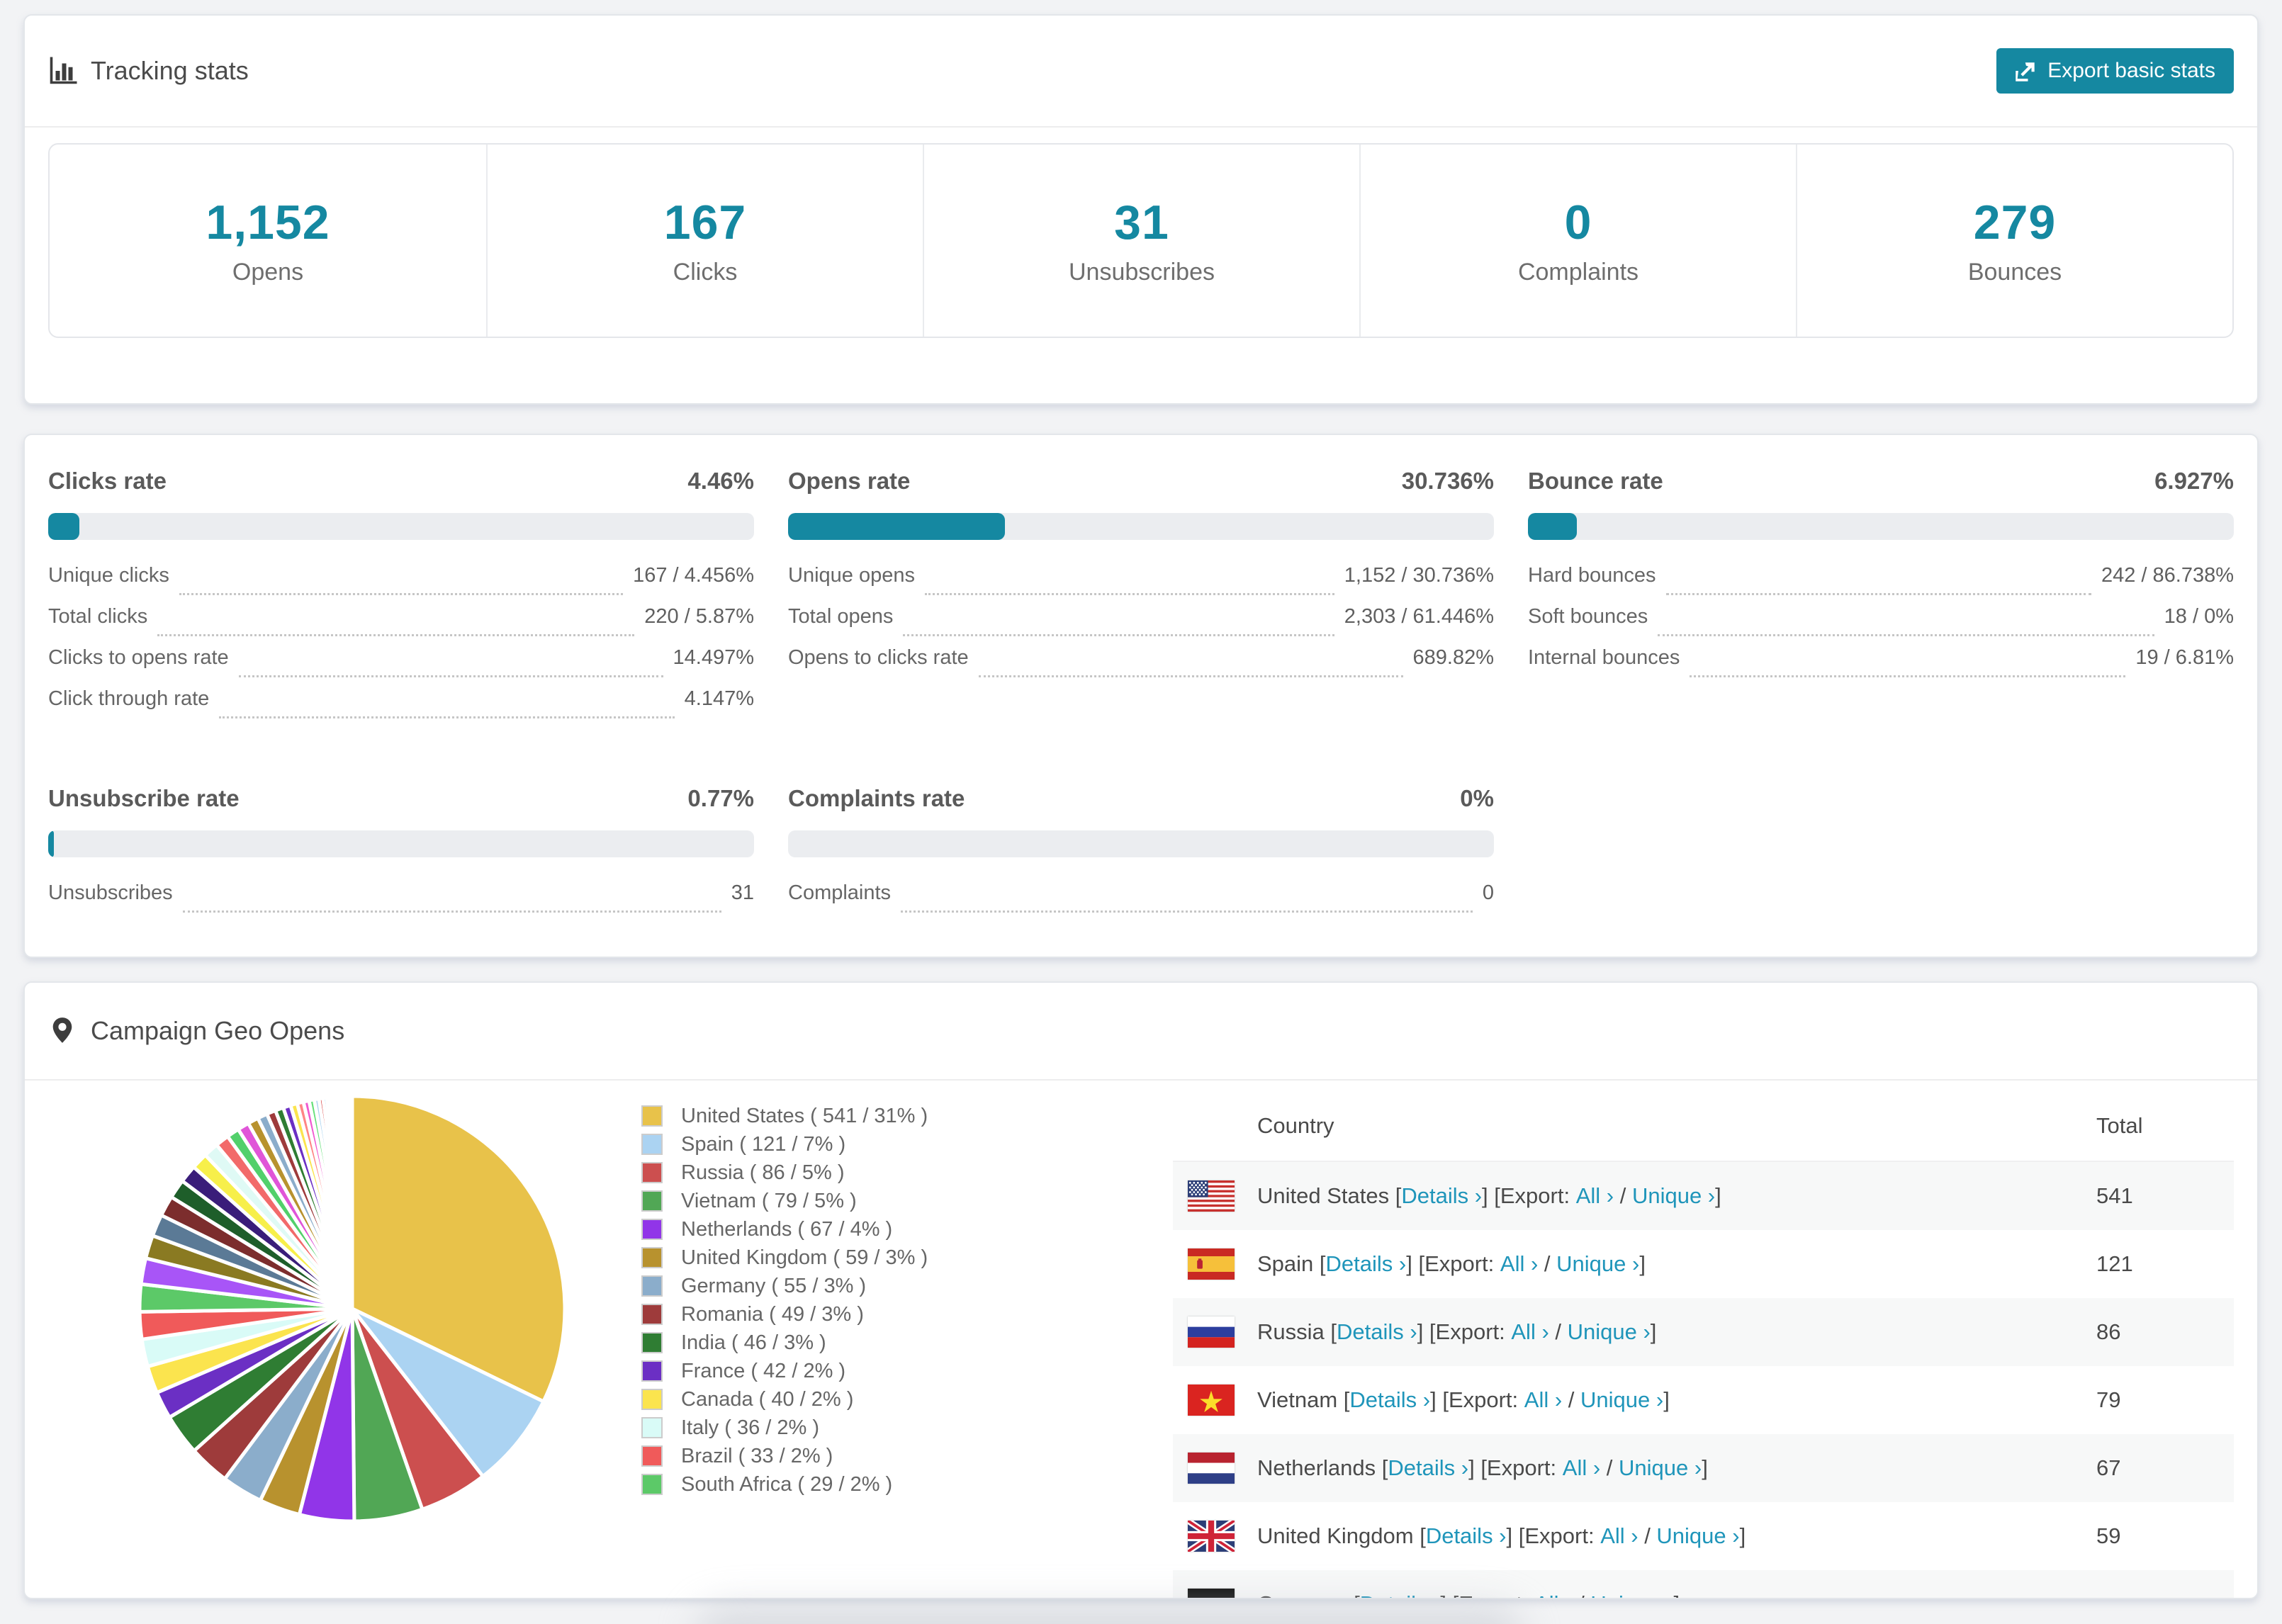 Image resolution: width=2282 pixels, height=1624 pixels. What do you see at coordinates (774, 1285) in the screenshot?
I see `legend-label: Germany ( 55 / 3% )` at bounding box center [774, 1285].